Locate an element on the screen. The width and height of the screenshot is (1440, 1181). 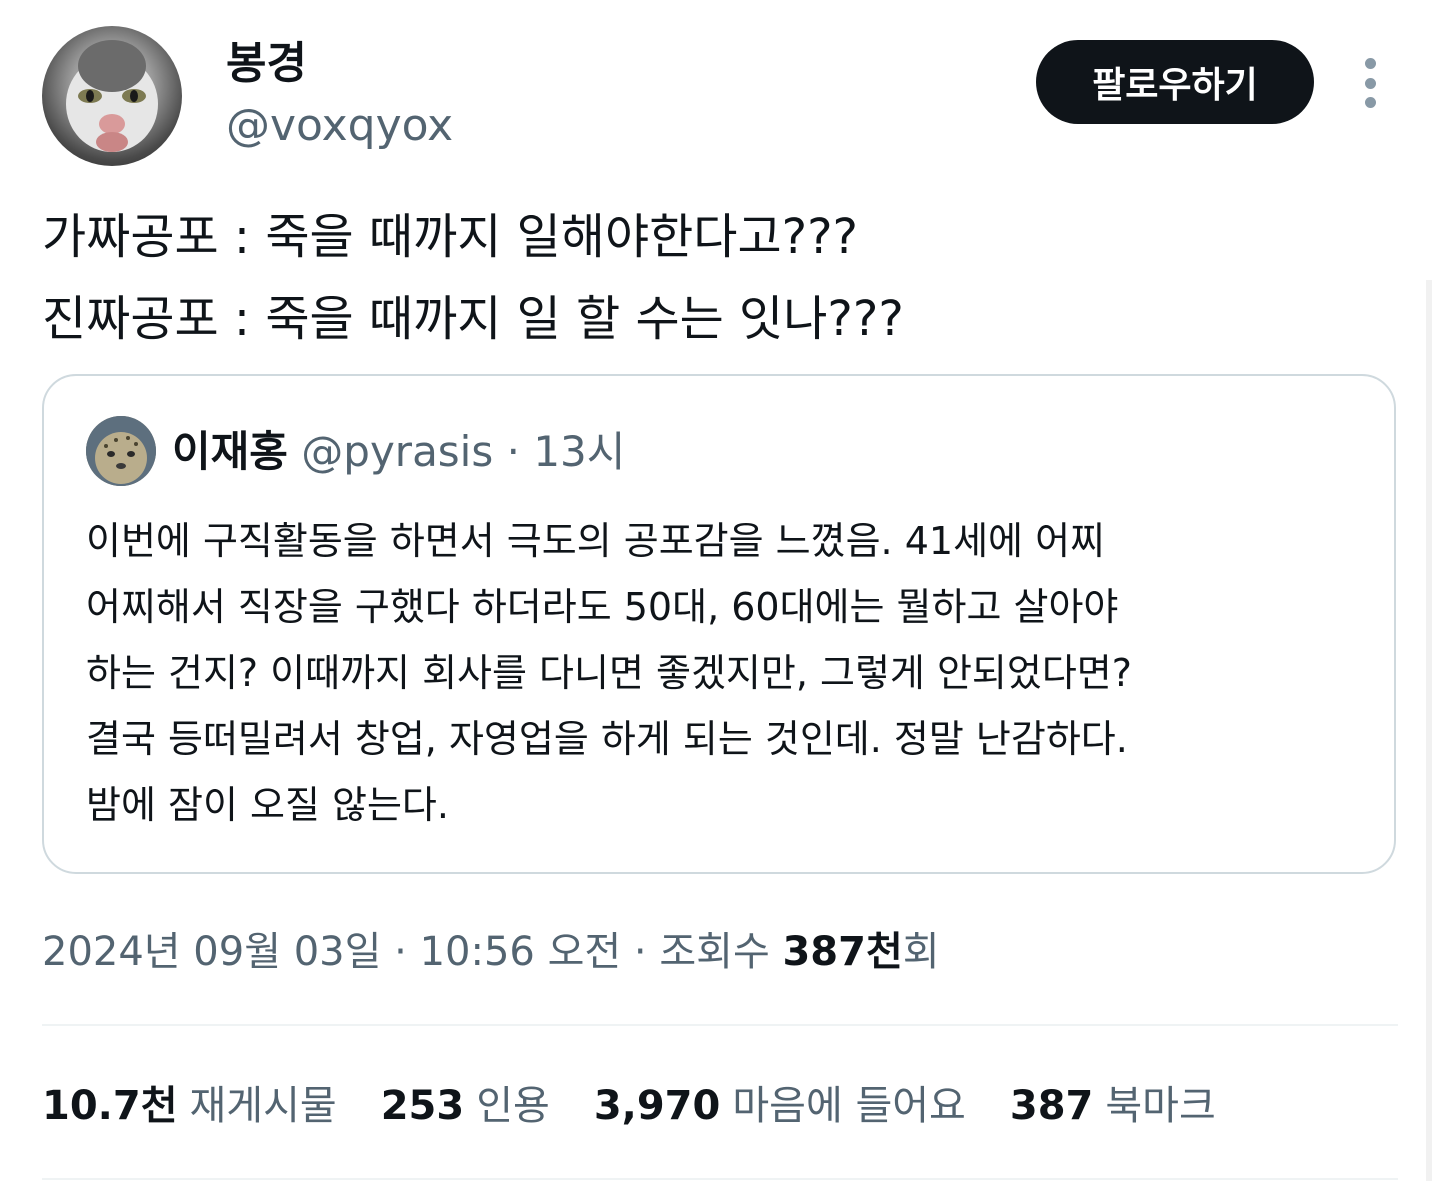
tweet-line: 진짜공포 : 죽을 때까지 일 할 수는 잇나??? is located at coordinates (473, 319).